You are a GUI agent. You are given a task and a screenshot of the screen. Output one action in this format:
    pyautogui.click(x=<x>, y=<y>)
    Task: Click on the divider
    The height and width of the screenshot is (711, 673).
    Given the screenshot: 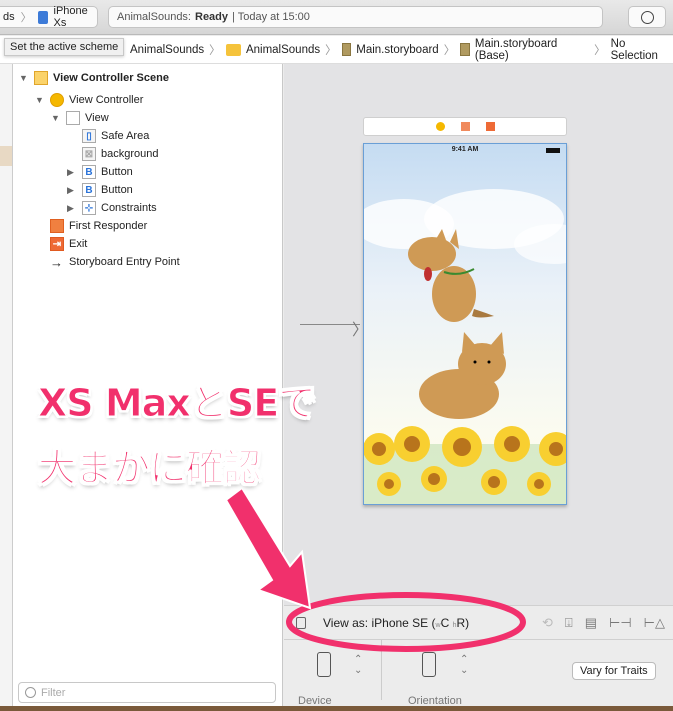 What is the action you would take?
    pyautogui.click(x=381, y=670)
    